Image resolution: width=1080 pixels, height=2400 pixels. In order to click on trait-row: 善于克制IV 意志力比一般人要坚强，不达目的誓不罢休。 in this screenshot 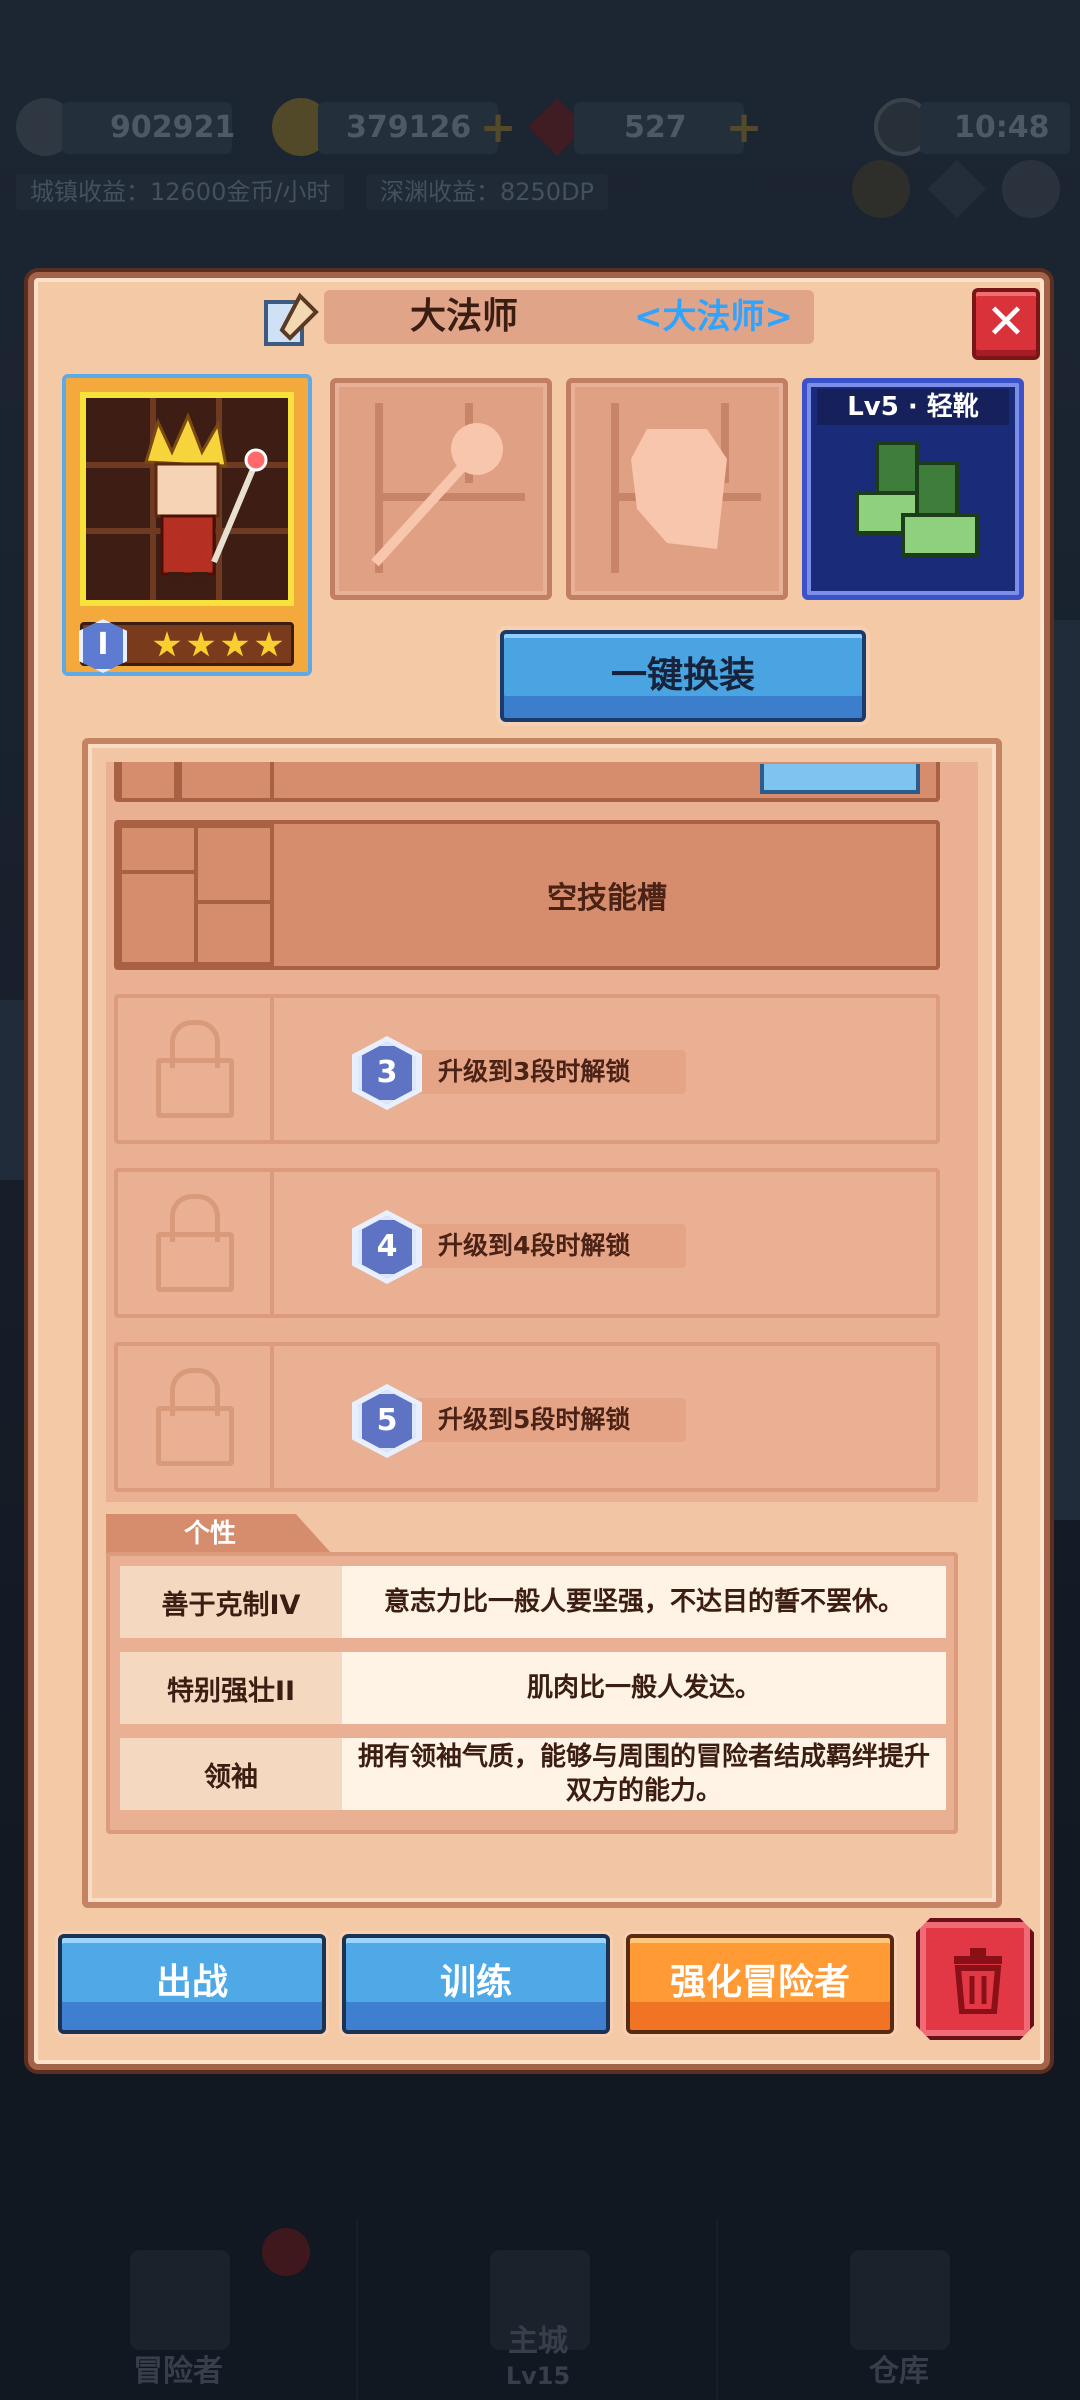, I will do `click(533, 1602)`.